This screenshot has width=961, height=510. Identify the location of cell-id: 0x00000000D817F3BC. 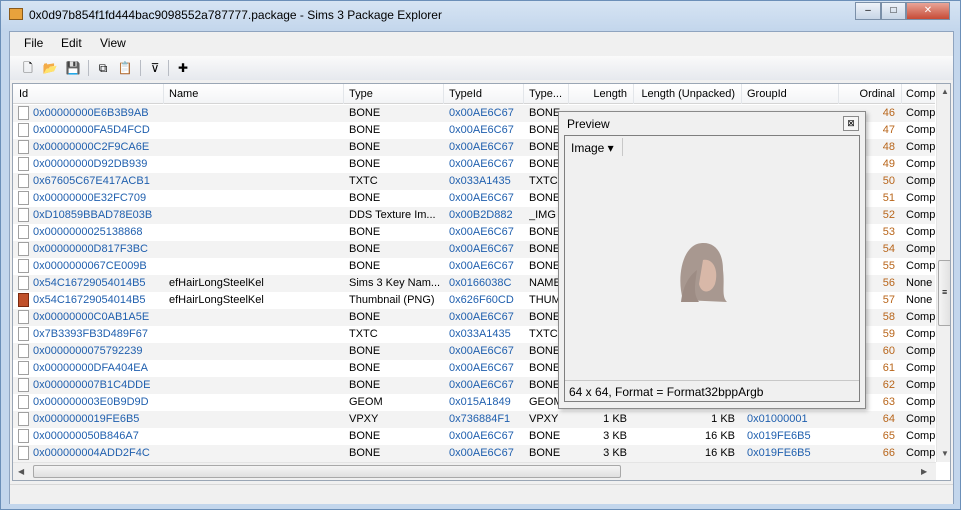
(90, 249).